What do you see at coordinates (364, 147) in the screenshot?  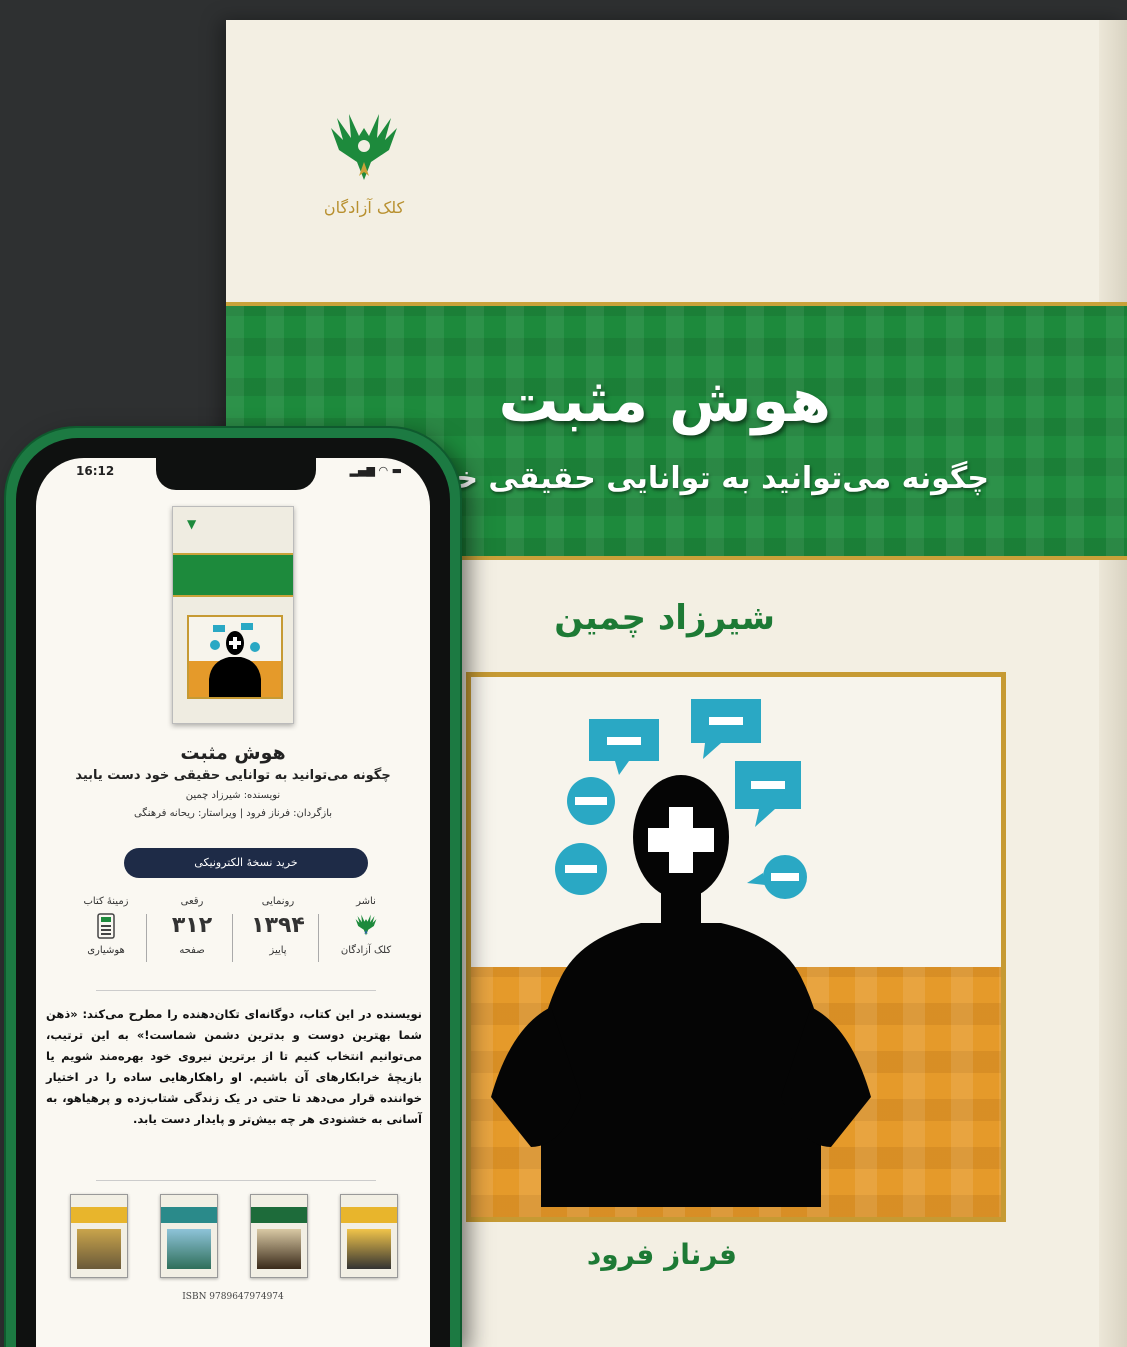 I see `eagle-logo-icon` at bounding box center [364, 147].